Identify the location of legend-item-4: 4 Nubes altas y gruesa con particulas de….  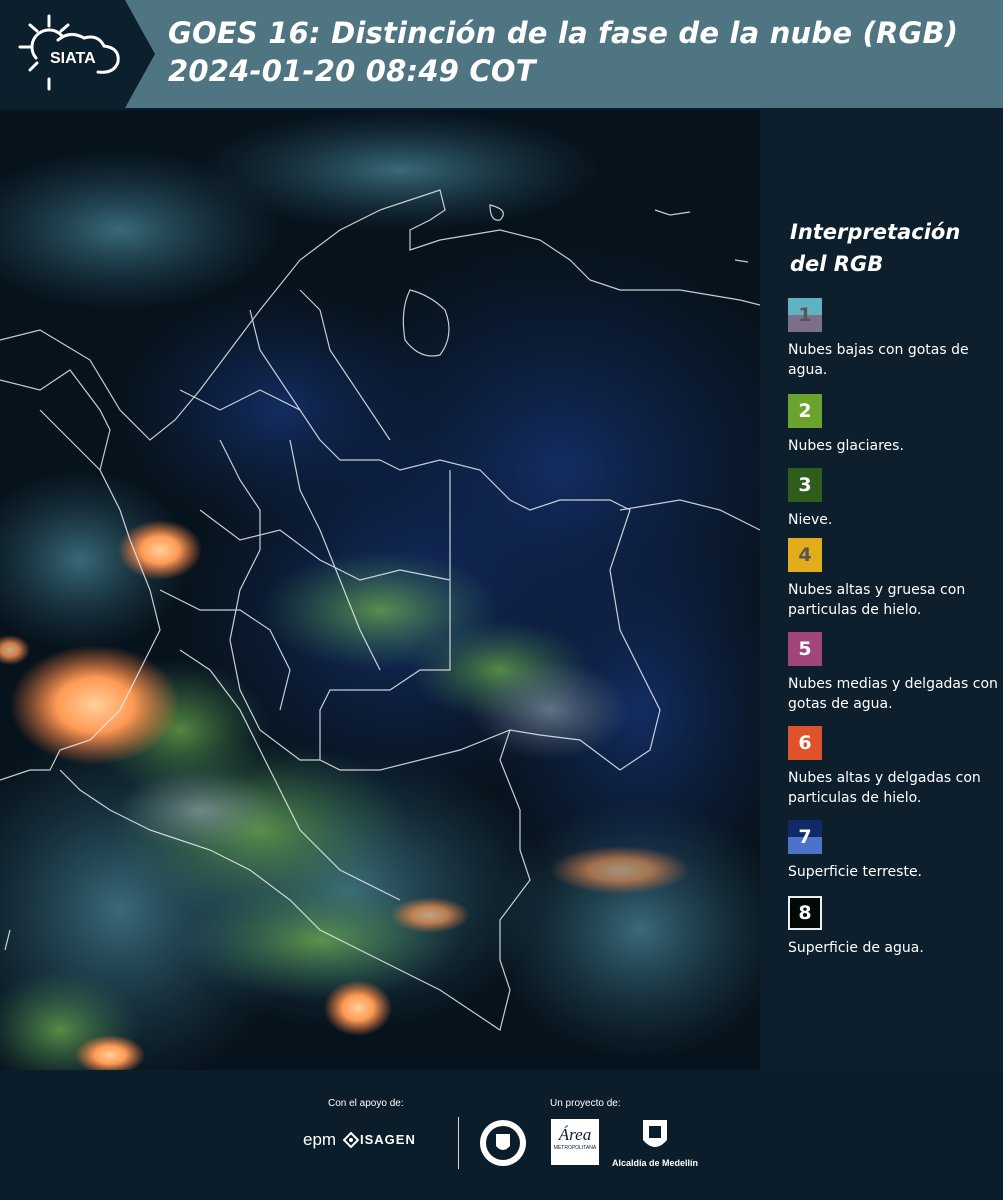
(895, 579).